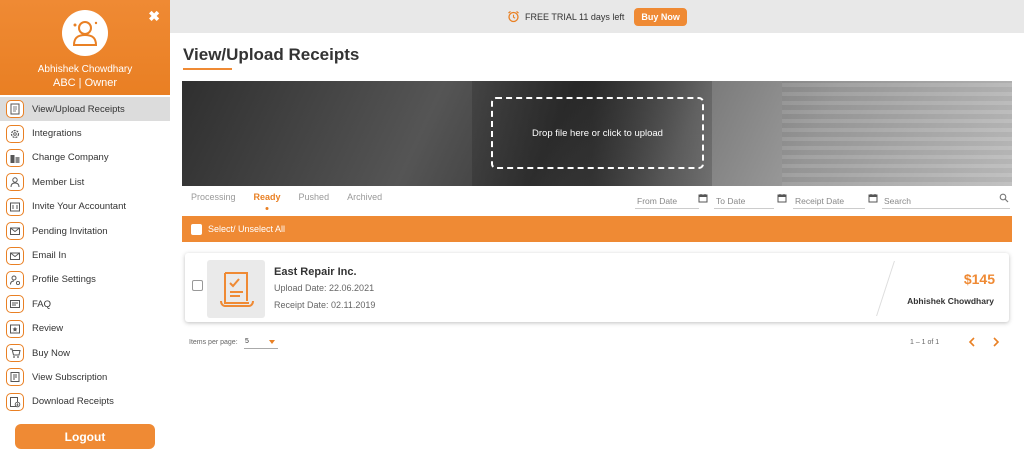 The height and width of the screenshot is (472, 1024). What do you see at coordinates (15, 279) in the screenshot?
I see `profile-settings-icon` at bounding box center [15, 279].